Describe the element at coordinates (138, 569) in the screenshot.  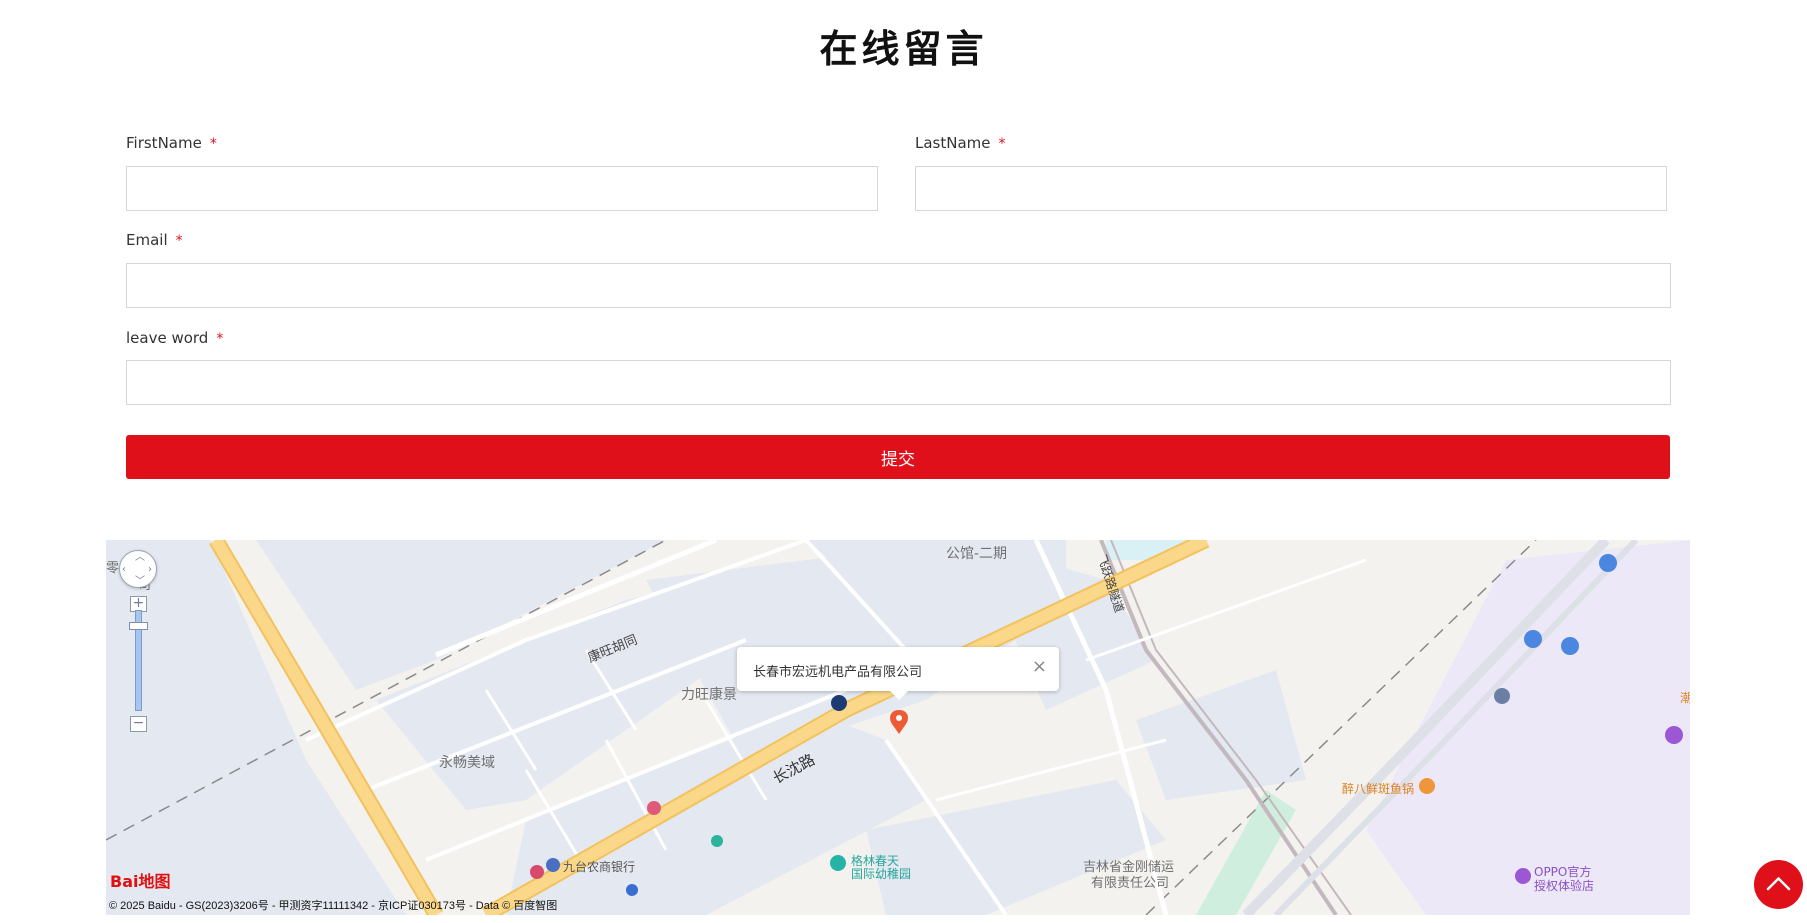
I see `map-pan-control: ︿ ﹀ ‹ ›` at that location.